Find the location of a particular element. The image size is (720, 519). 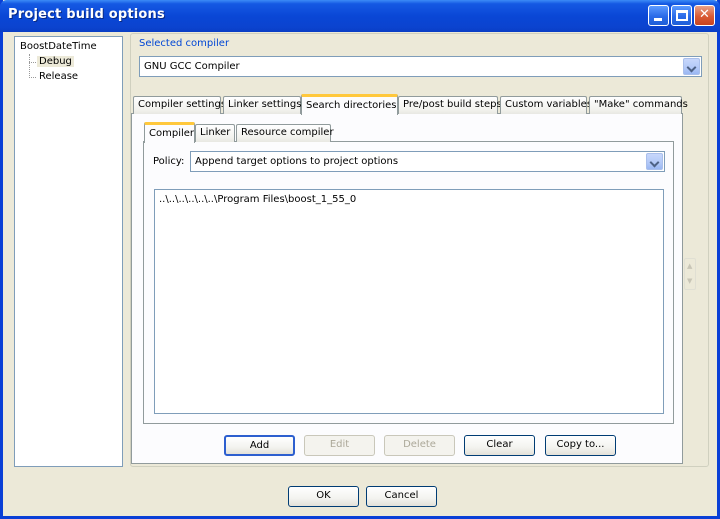

tree-item-debug: Debug is located at coordinates (55, 61).